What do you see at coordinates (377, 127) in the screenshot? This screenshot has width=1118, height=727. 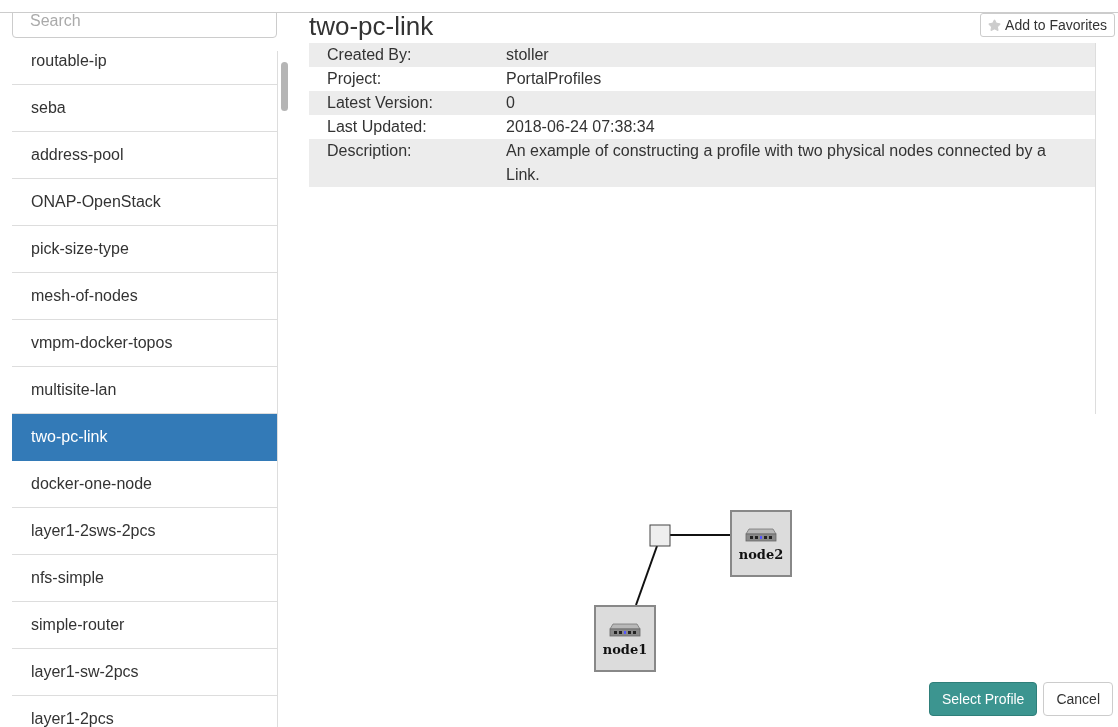 I see `detail-label: Last Updated:` at bounding box center [377, 127].